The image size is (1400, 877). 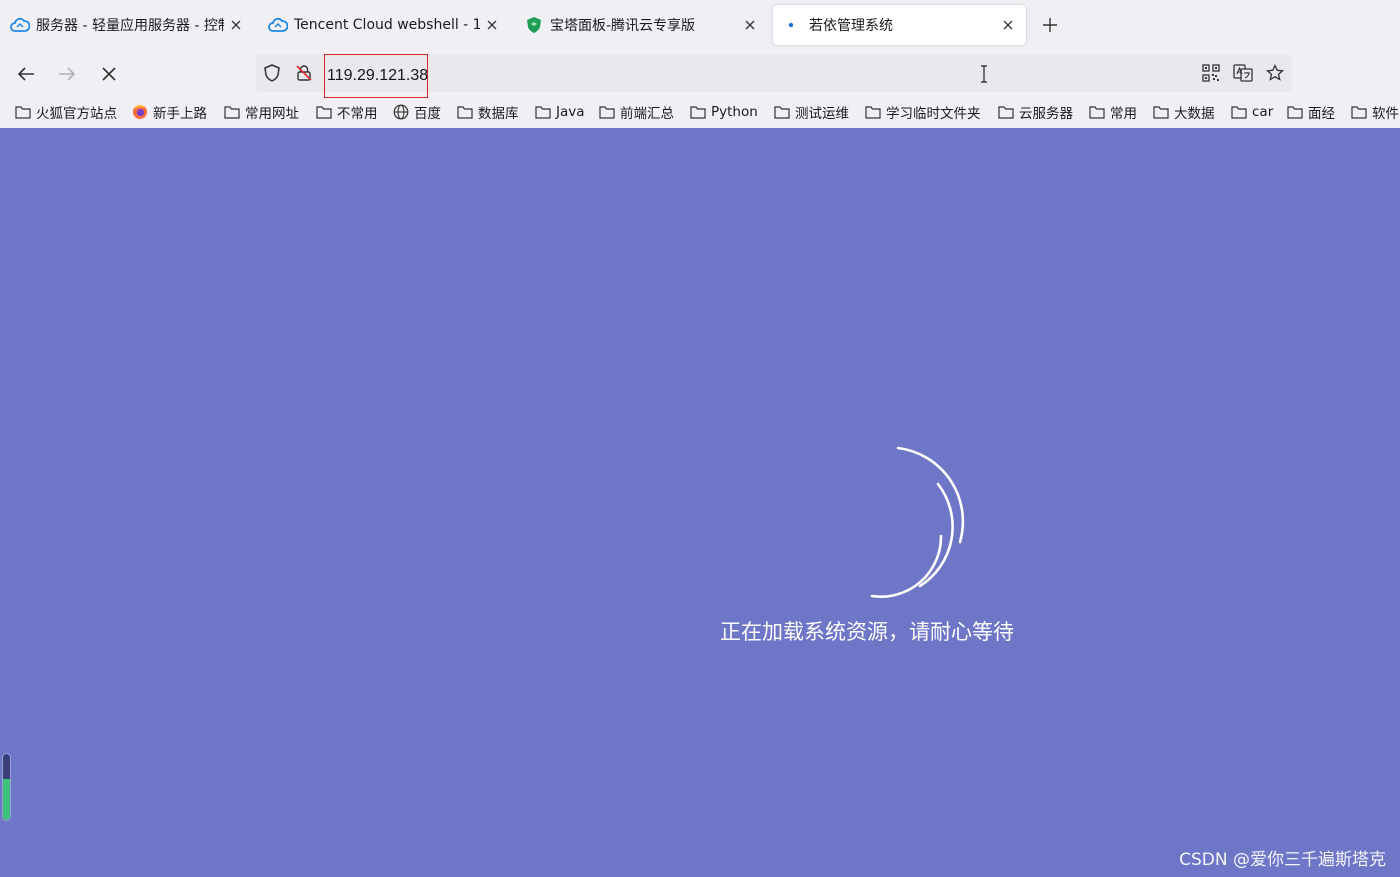 What do you see at coordinates (1123, 114) in the screenshot?
I see `bookmark-label: 常用` at bounding box center [1123, 114].